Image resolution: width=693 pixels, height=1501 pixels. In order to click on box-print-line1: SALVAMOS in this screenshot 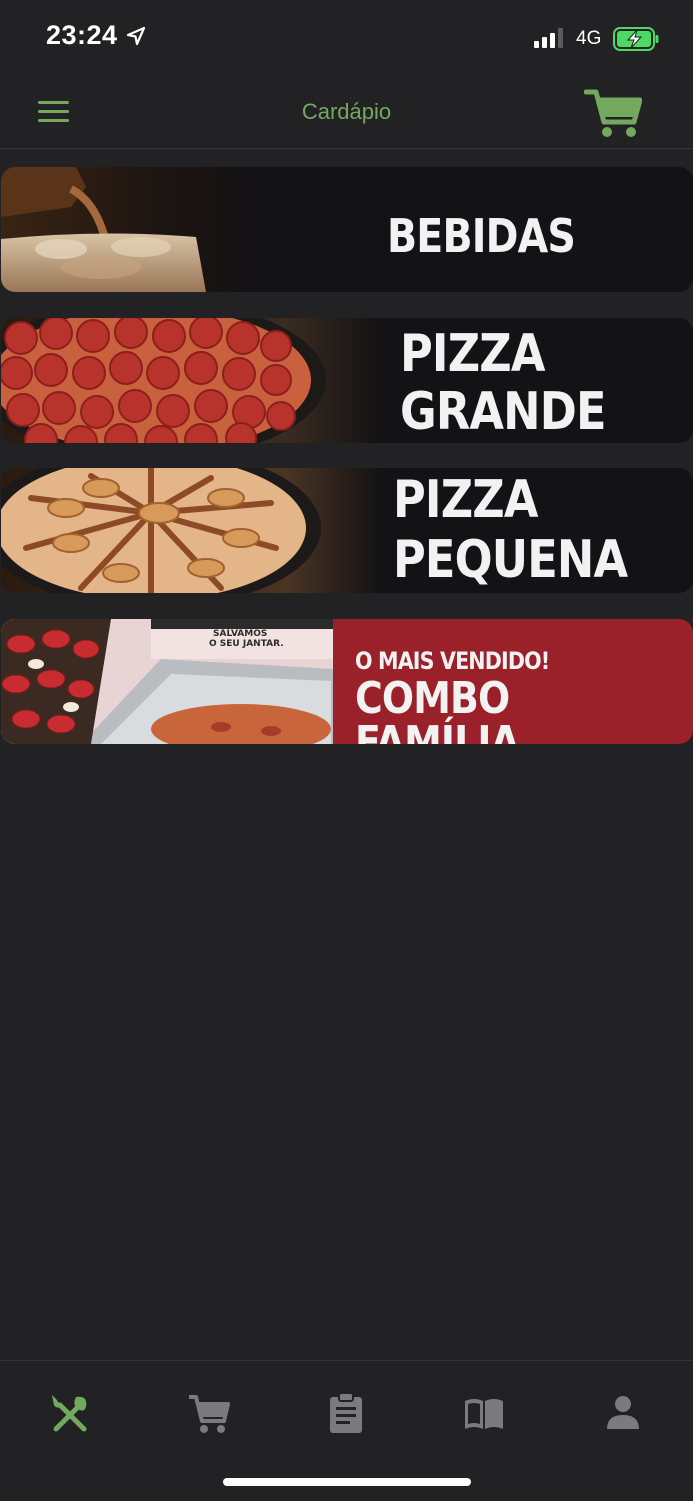, I will do `click(240, 634)`.